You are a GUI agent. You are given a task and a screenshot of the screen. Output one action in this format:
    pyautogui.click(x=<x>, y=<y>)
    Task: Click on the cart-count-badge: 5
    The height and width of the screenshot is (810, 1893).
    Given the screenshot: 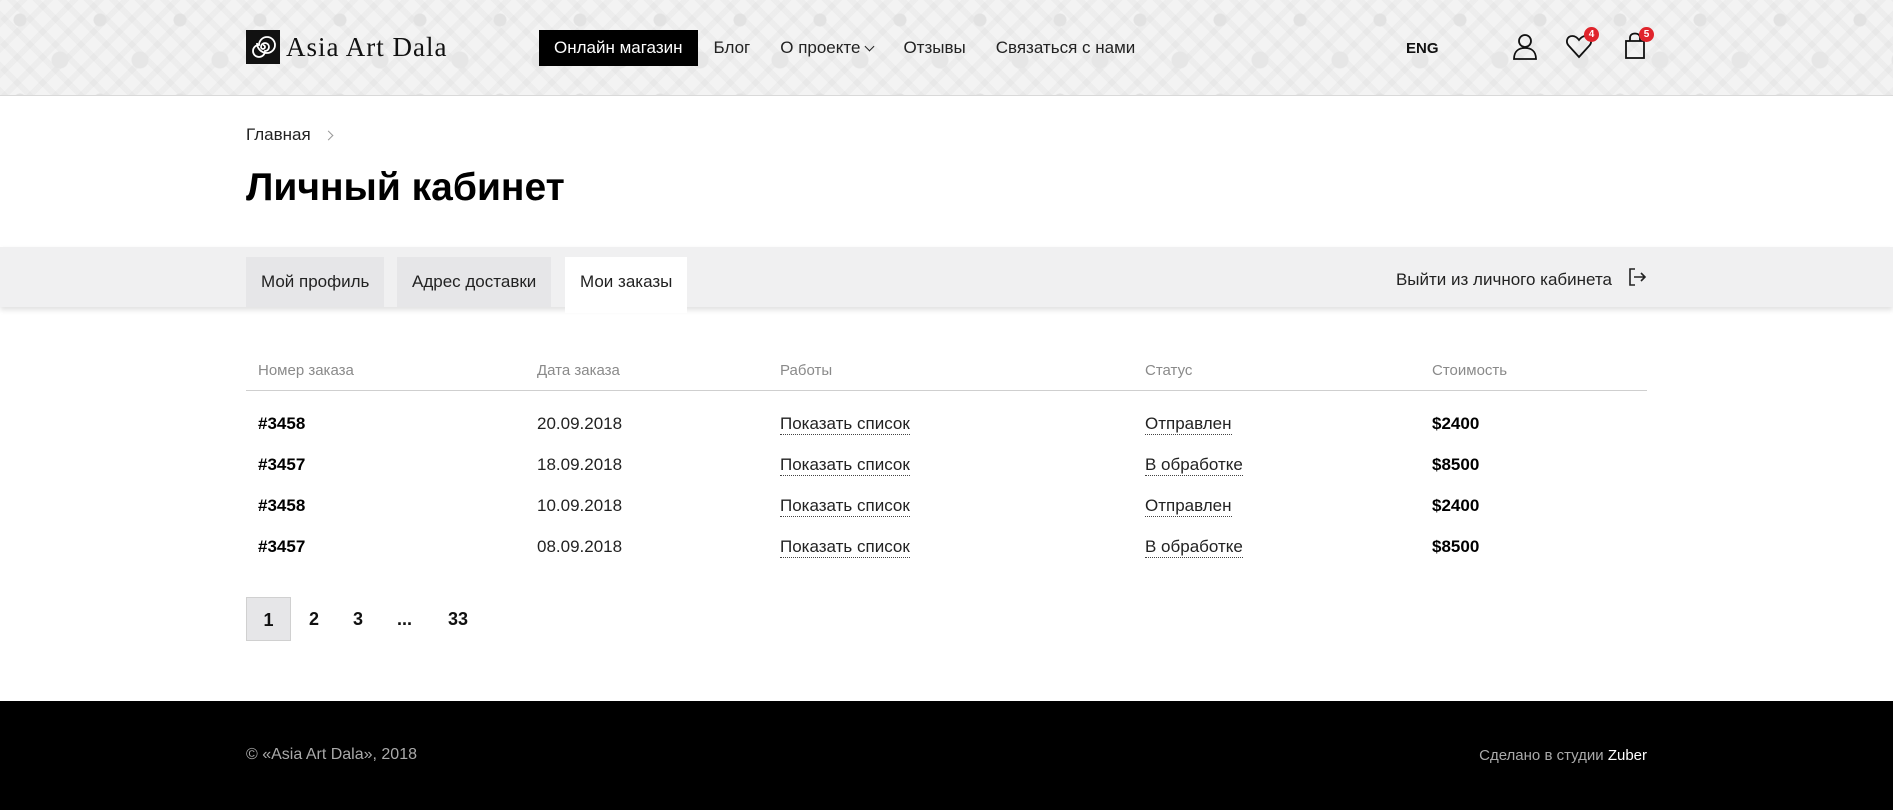 What is the action you would take?
    pyautogui.click(x=1646, y=34)
    